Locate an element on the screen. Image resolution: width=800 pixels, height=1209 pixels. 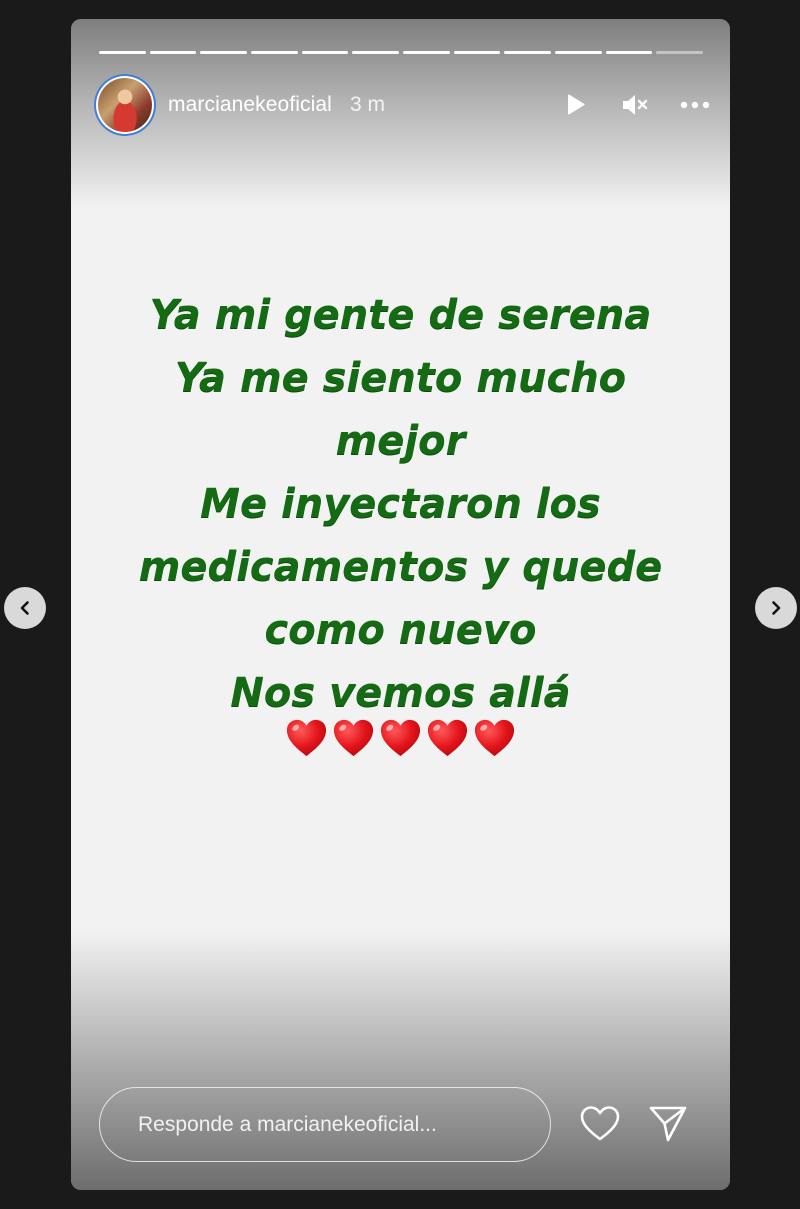
heart-icon is located at coordinates (600, 1123).